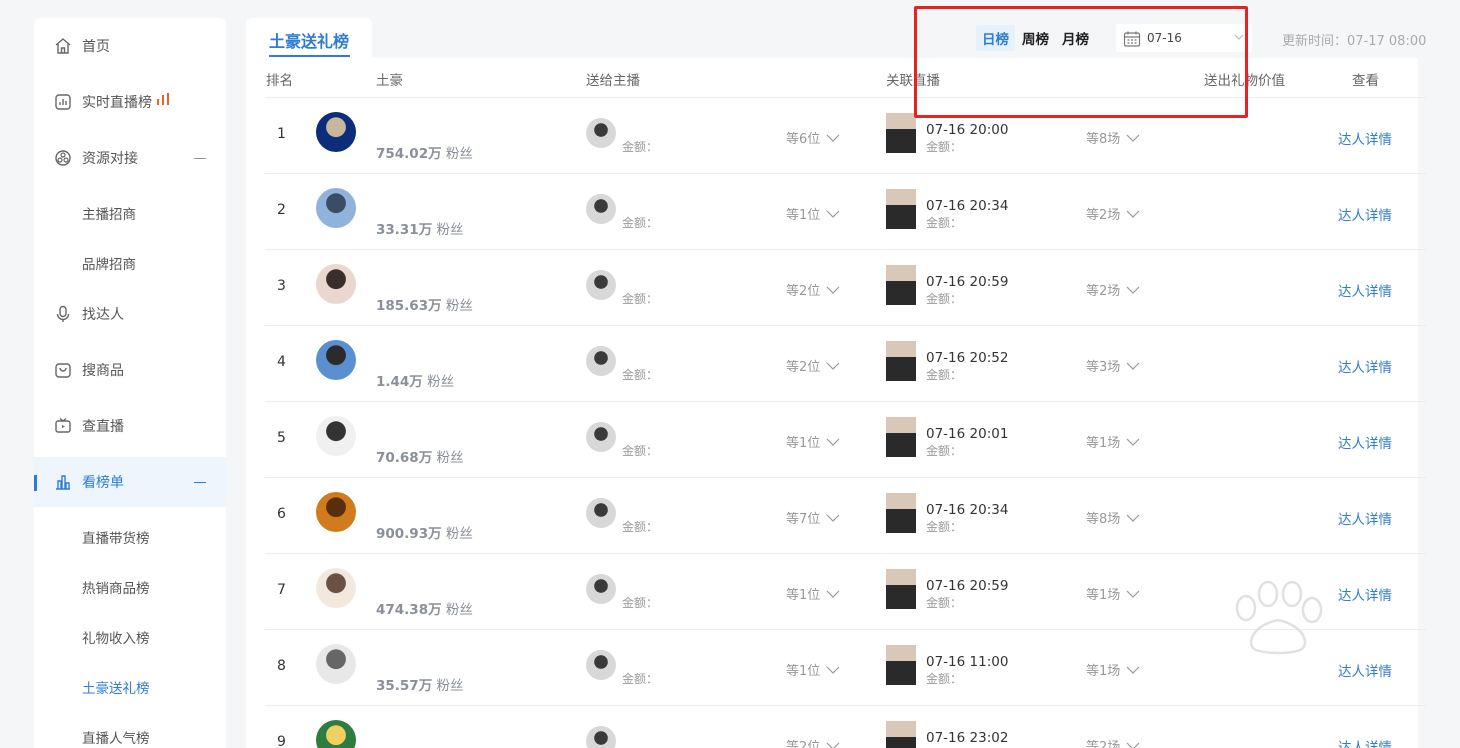 The width and height of the screenshot is (1460, 748). I want to click on lives-expand-button: 等1场, so click(1113, 441).